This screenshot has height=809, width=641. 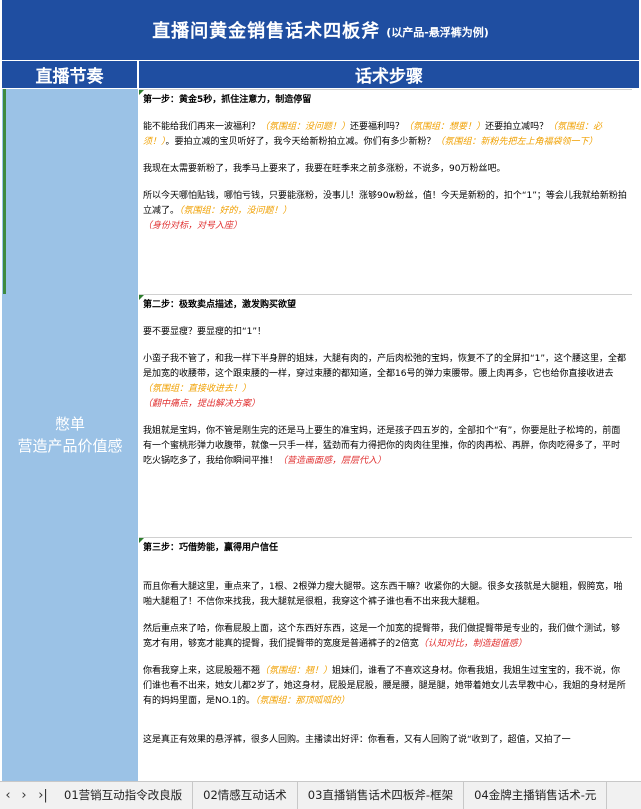 What do you see at coordinates (445, 127) in the screenshot?
I see `atmosphere-cue: （氛围组：想要！）` at bounding box center [445, 127].